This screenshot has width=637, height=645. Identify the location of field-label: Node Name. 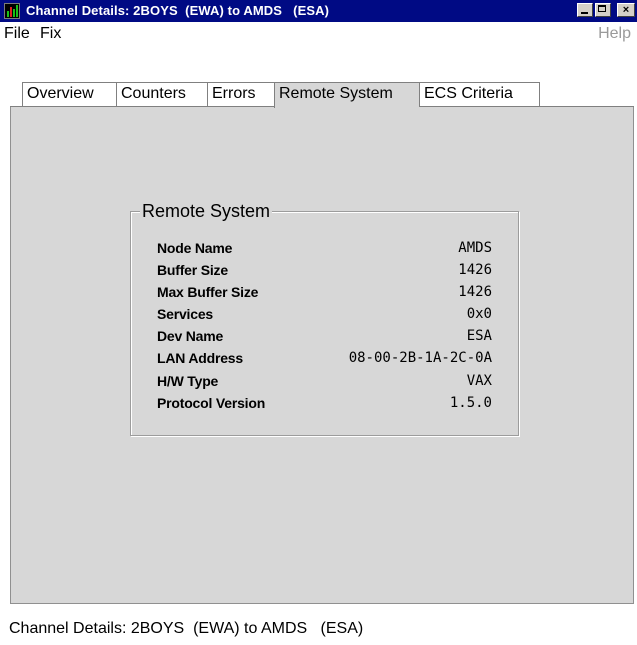
(195, 248).